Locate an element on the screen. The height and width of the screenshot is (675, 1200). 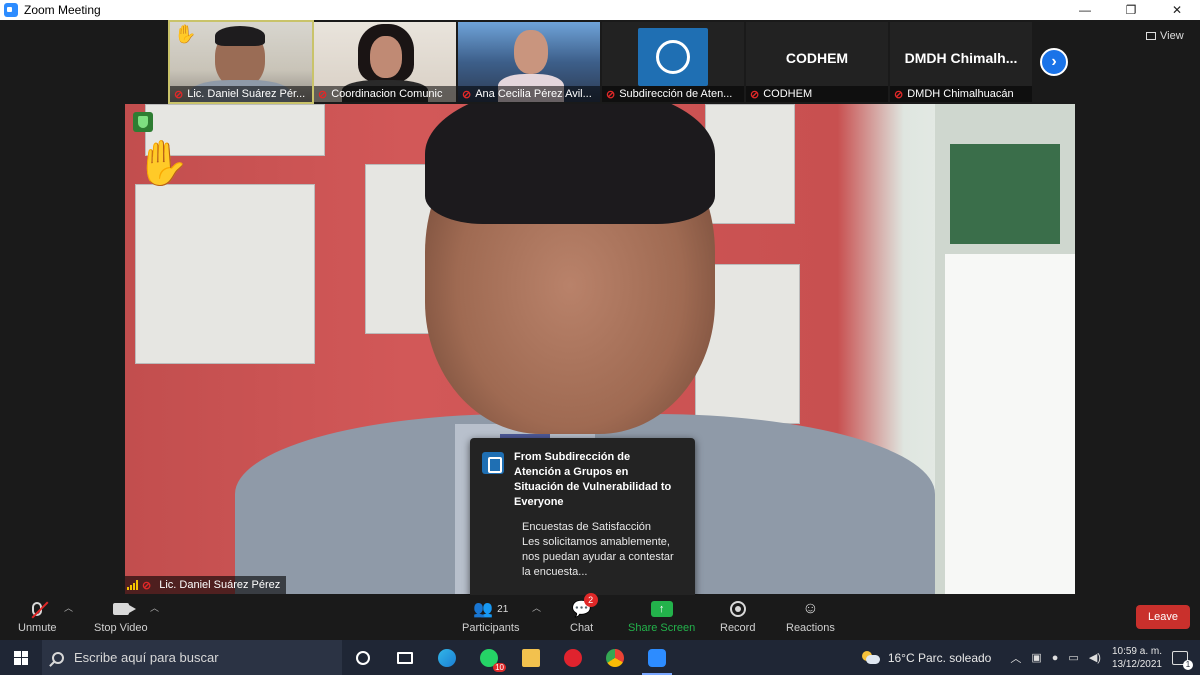
audio-options-chevron-icon: ︿ is located at coordinates (68, 607).